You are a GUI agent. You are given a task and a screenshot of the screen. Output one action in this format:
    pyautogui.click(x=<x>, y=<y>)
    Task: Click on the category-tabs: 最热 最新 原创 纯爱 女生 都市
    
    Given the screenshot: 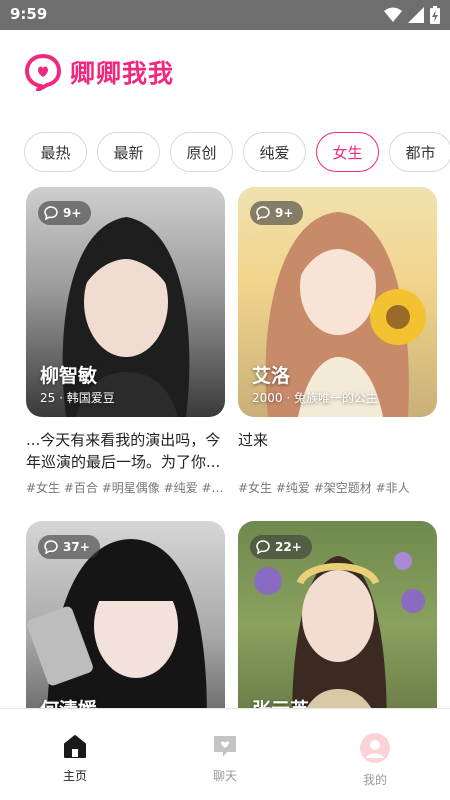 What is the action you would take?
    pyautogui.click(x=237, y=152)
    